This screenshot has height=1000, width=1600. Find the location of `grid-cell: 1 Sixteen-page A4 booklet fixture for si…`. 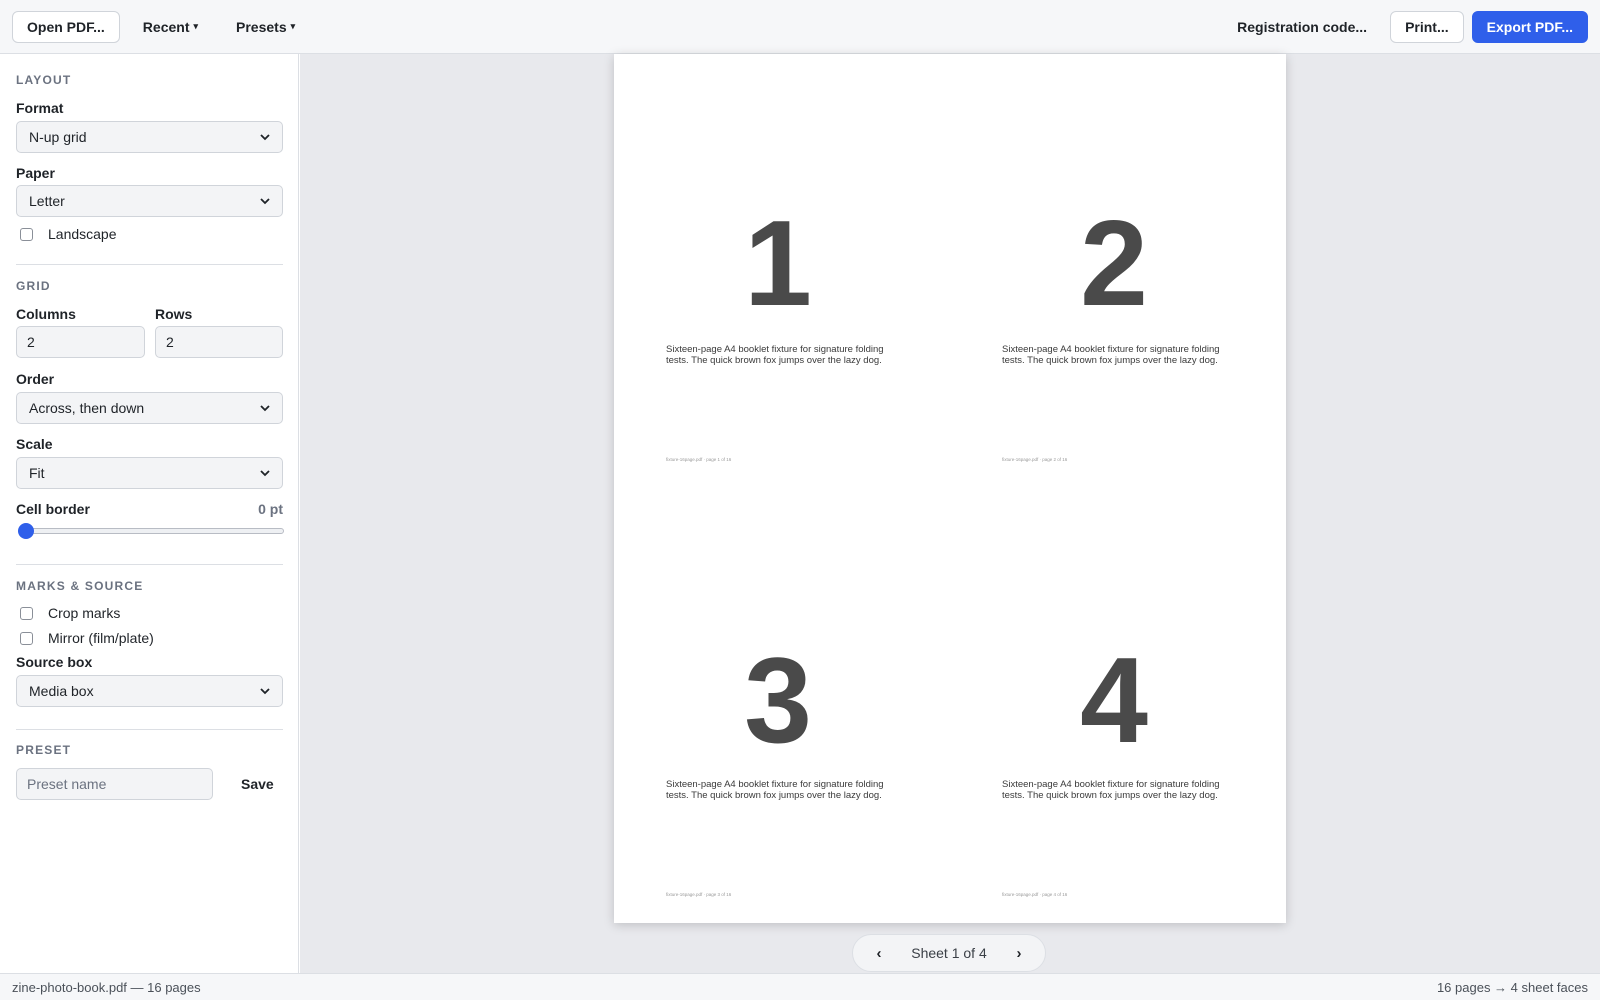

grid-cell: 1 Sixteen-page A4 booklet fixture for si… is located at coordinates (782, 271).